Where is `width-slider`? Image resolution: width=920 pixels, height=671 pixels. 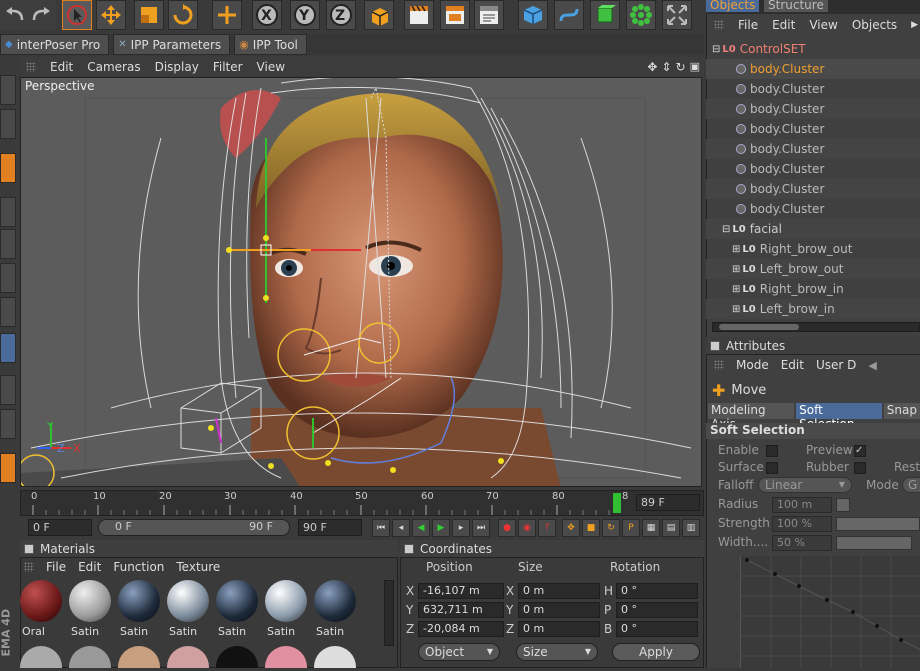 width-slider is located at coordinates (874, 543).